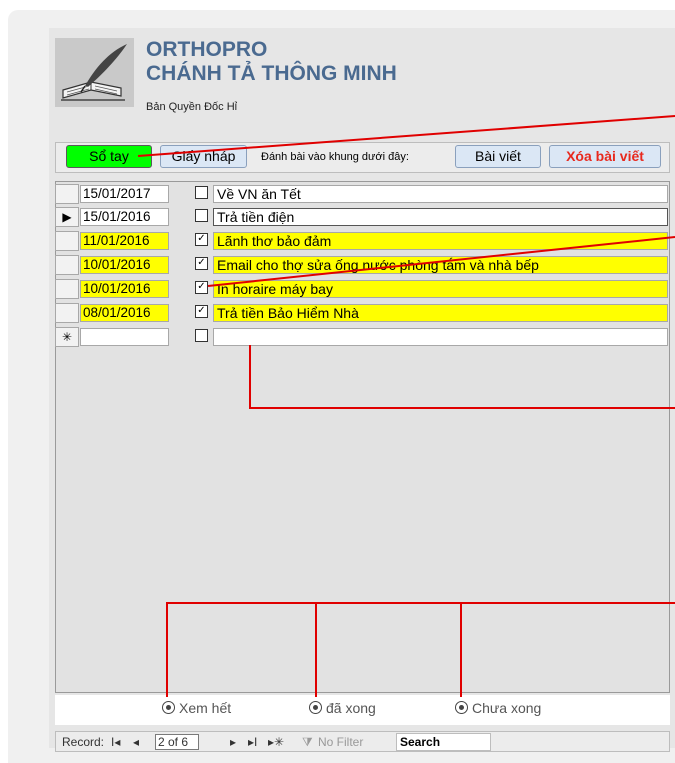 The image size is (675, 763). I want to click on task-title-field: Về VN ăn Tết, so click(440, 194).